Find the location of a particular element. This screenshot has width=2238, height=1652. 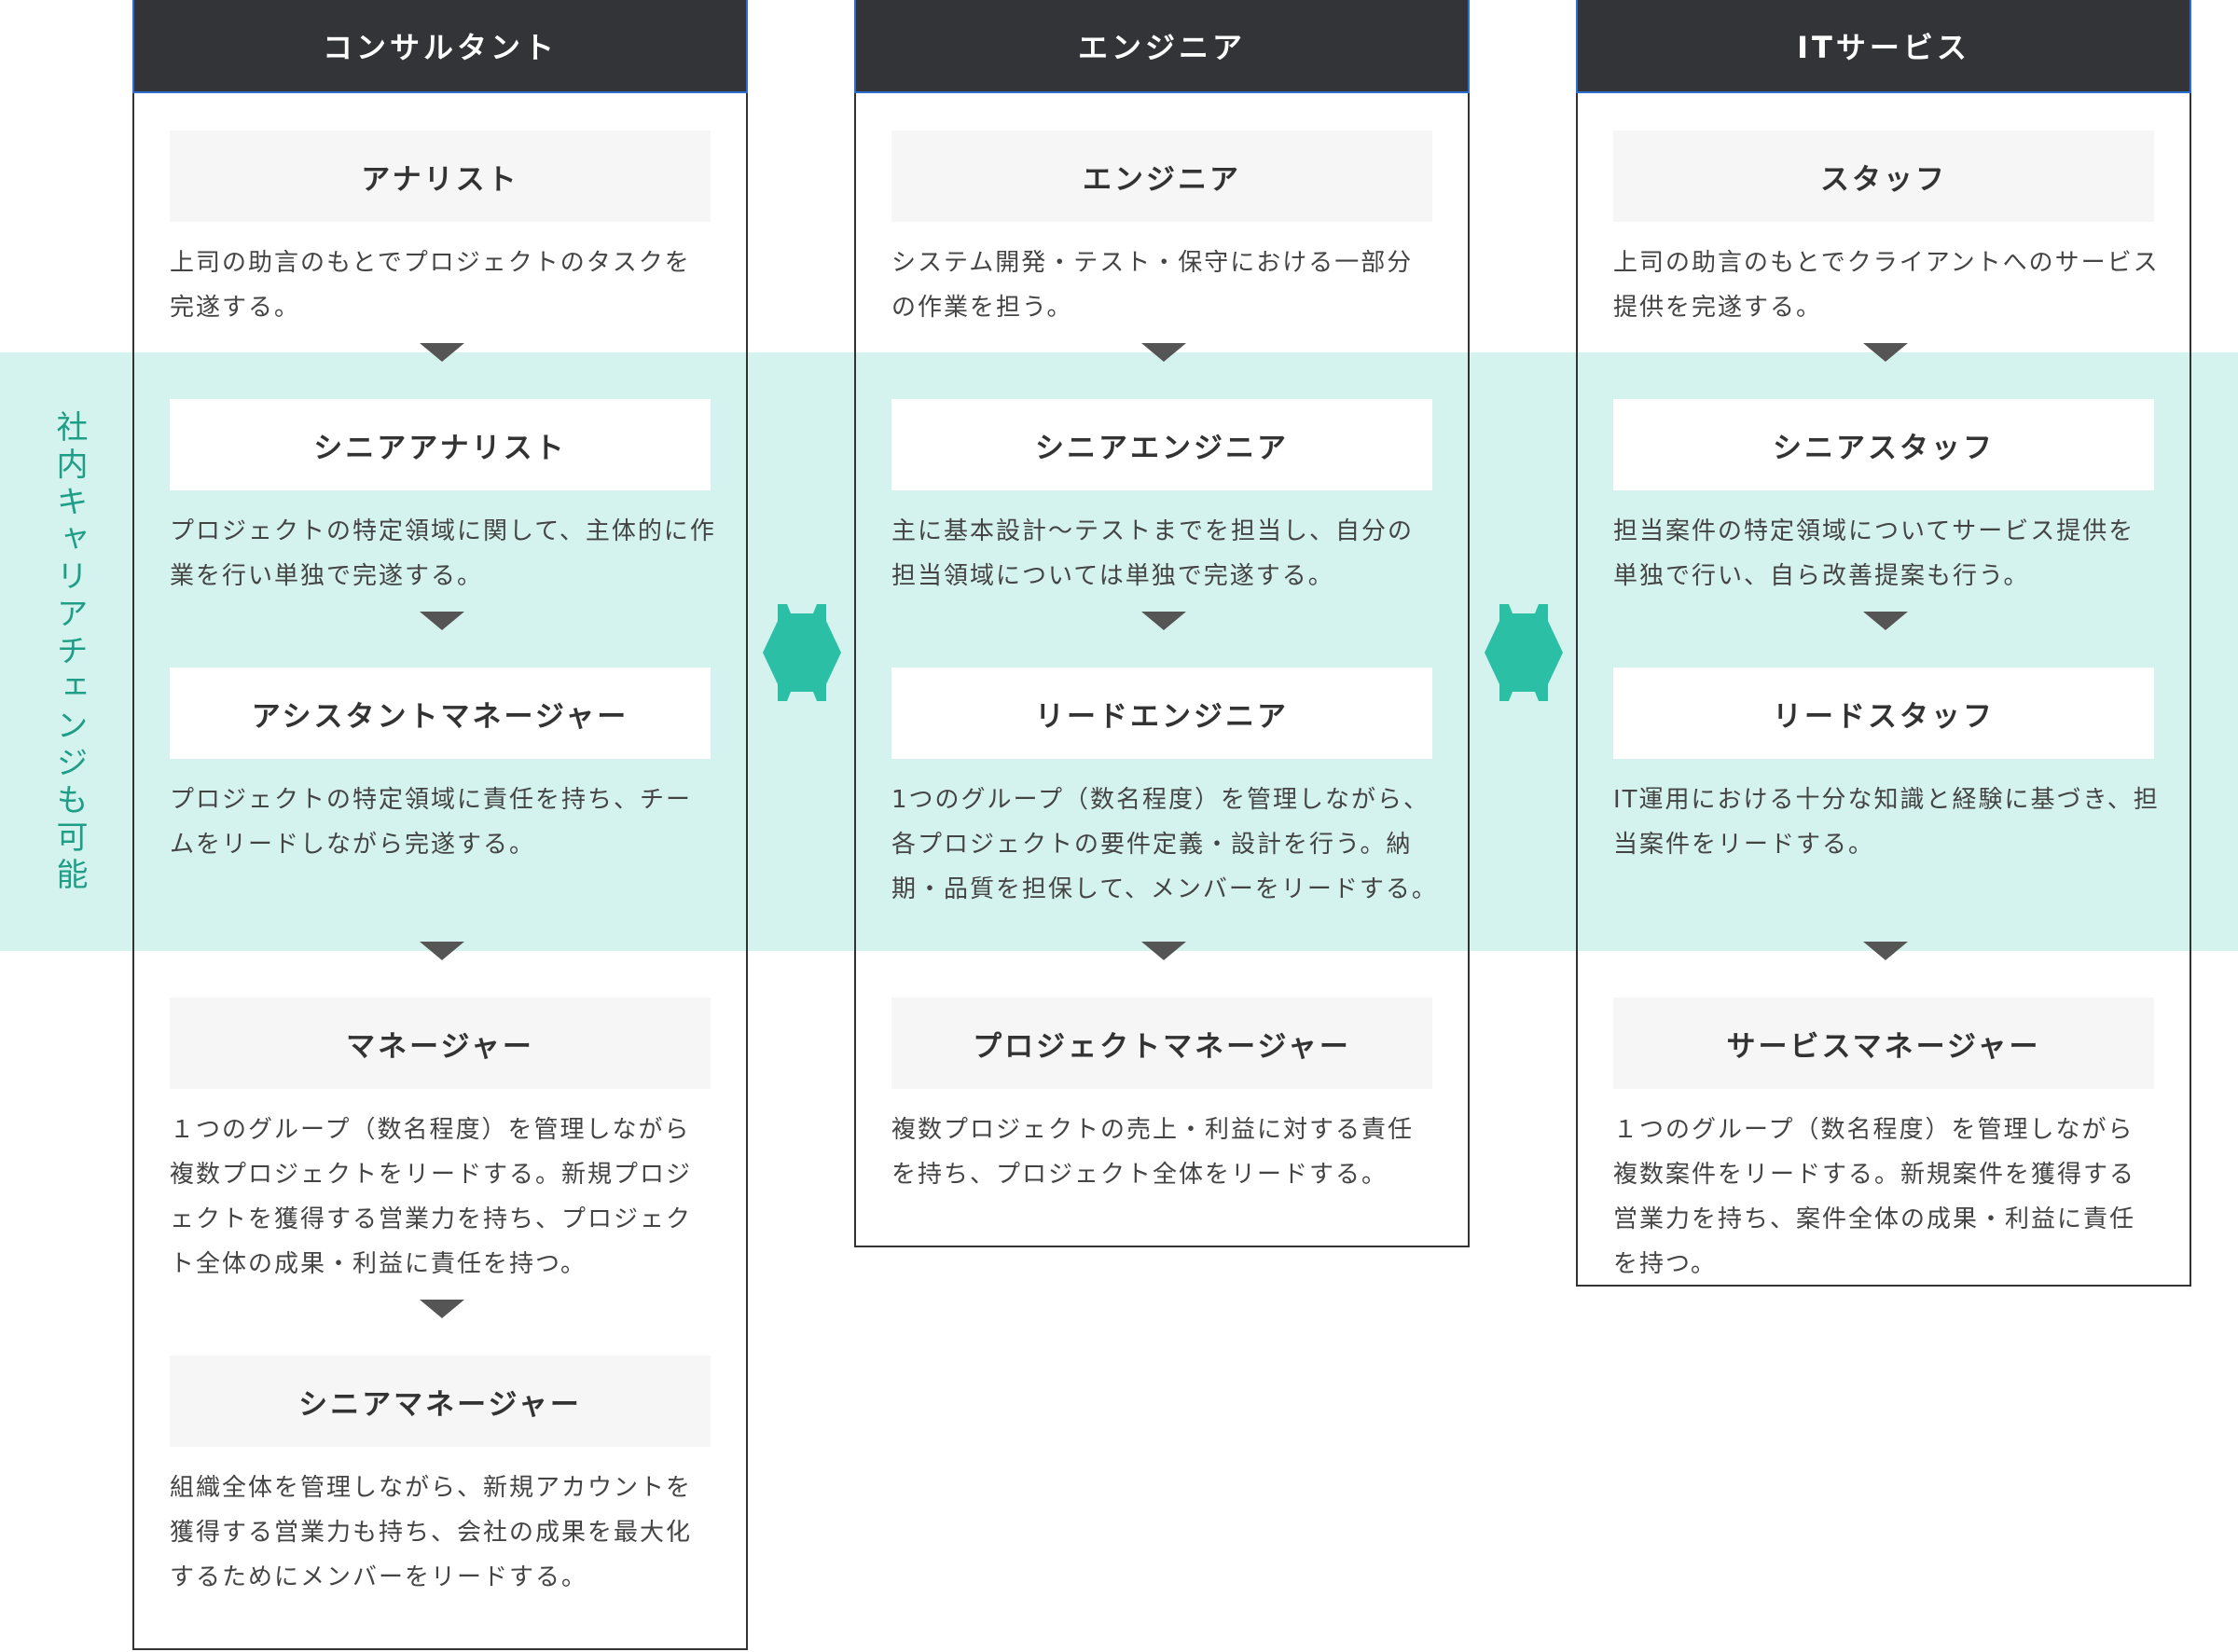

career-change-label: 社内キャリアチェンジも可能 is located at coordinates (69, 652).